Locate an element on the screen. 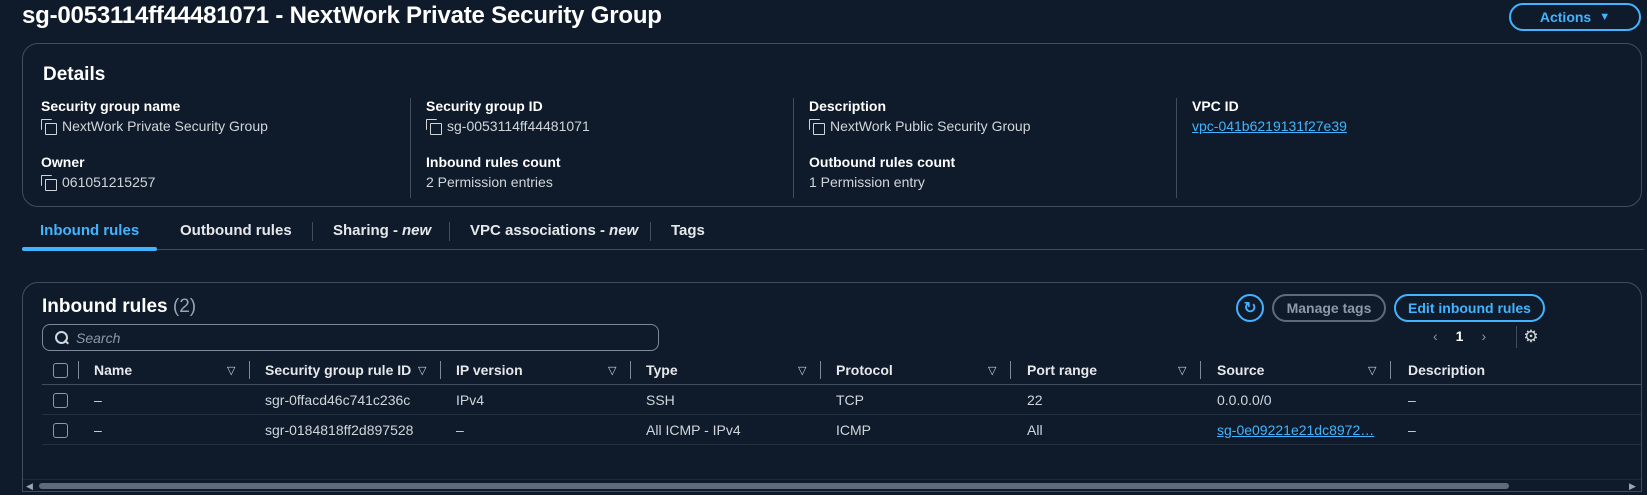 The width and height of the screenshot is (1647, 495). pagination: ‹ 1 › is located at coordinates (1459, 336).